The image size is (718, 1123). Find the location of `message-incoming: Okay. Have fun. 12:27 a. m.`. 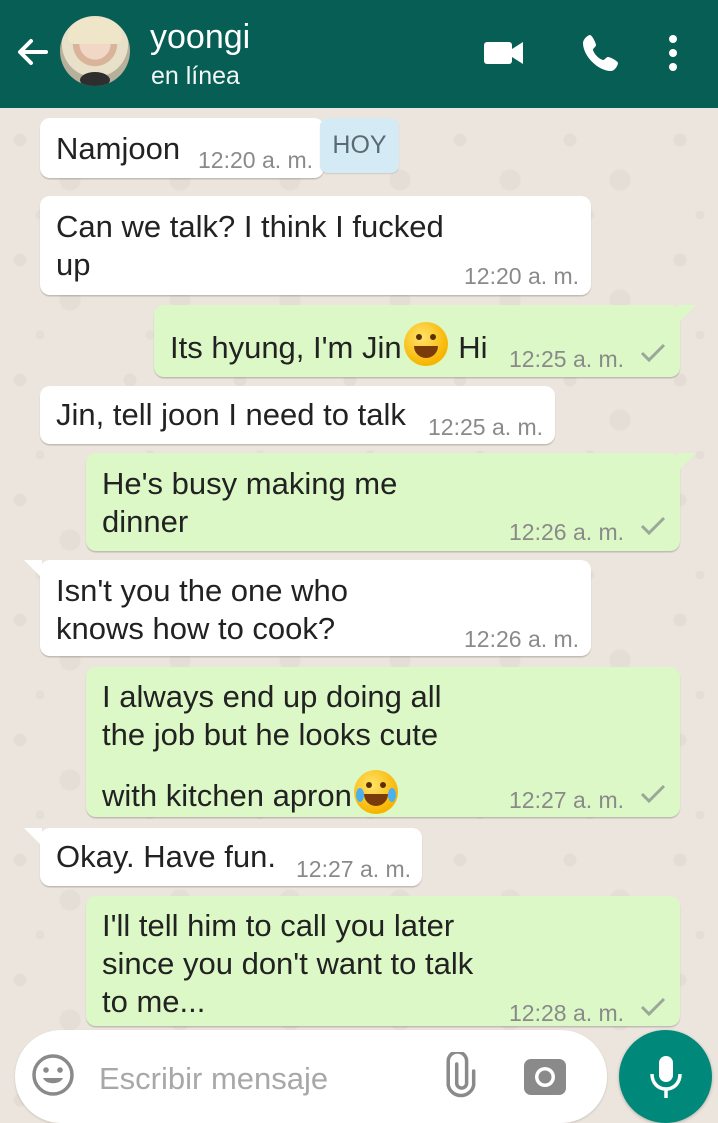

message-incoming: Okay. Have fun. 12:27 a. m. is located at coordinates (223, 857).